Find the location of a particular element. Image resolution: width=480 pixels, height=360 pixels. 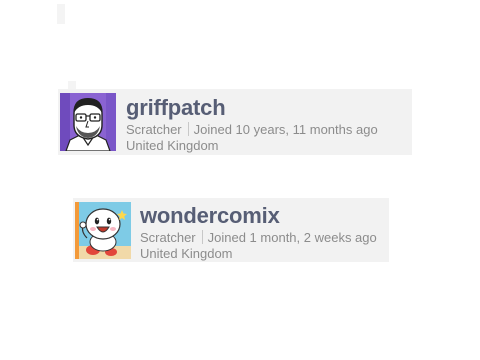

user-meta: Scratcher Joined 10 years, 11 months ago is located at coordinates (266, 130).